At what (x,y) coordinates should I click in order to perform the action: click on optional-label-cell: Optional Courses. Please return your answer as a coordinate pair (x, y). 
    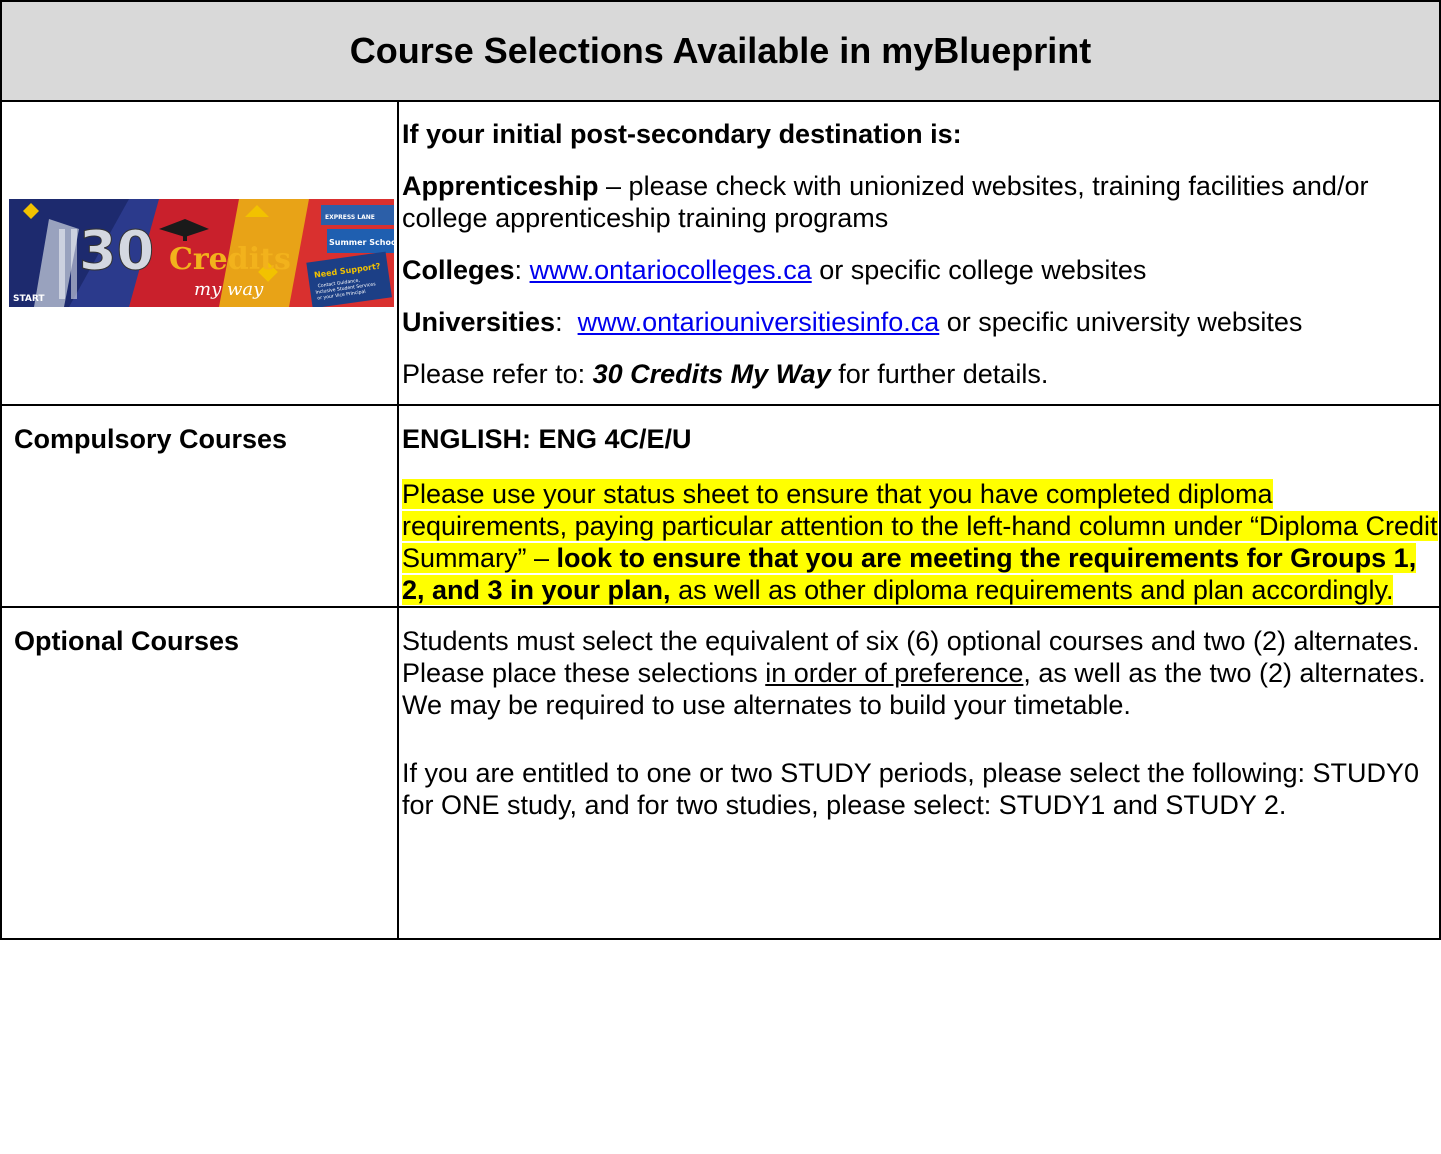
    Looking at the image, I should click on (199, 773).